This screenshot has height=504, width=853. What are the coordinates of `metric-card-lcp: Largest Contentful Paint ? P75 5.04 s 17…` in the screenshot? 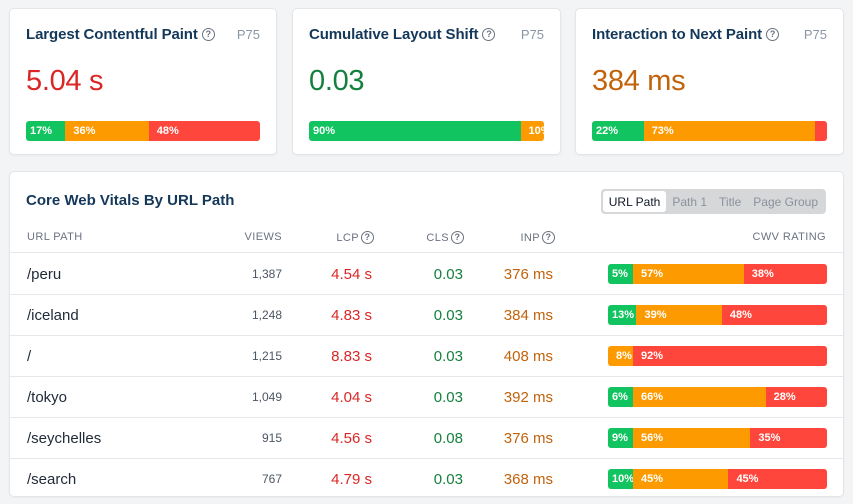 It's located at (143, 81).